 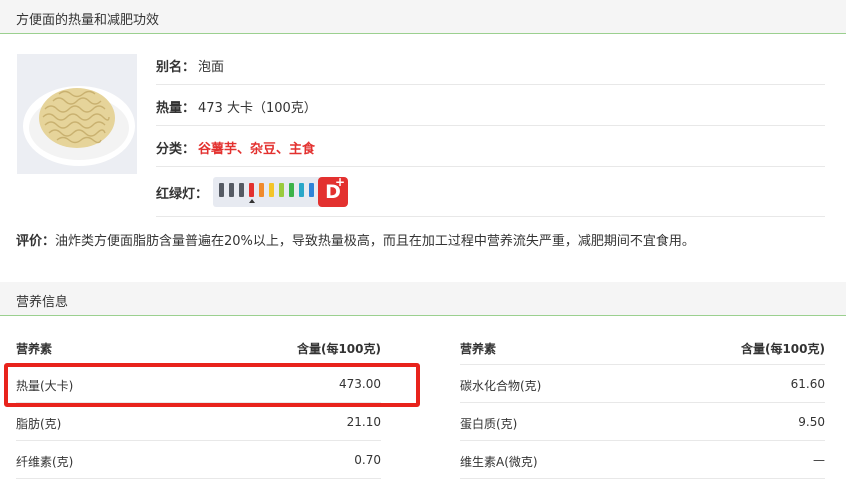 I want to click on nutrient-name: 蛋白质(克), so click(x=489, y=424).